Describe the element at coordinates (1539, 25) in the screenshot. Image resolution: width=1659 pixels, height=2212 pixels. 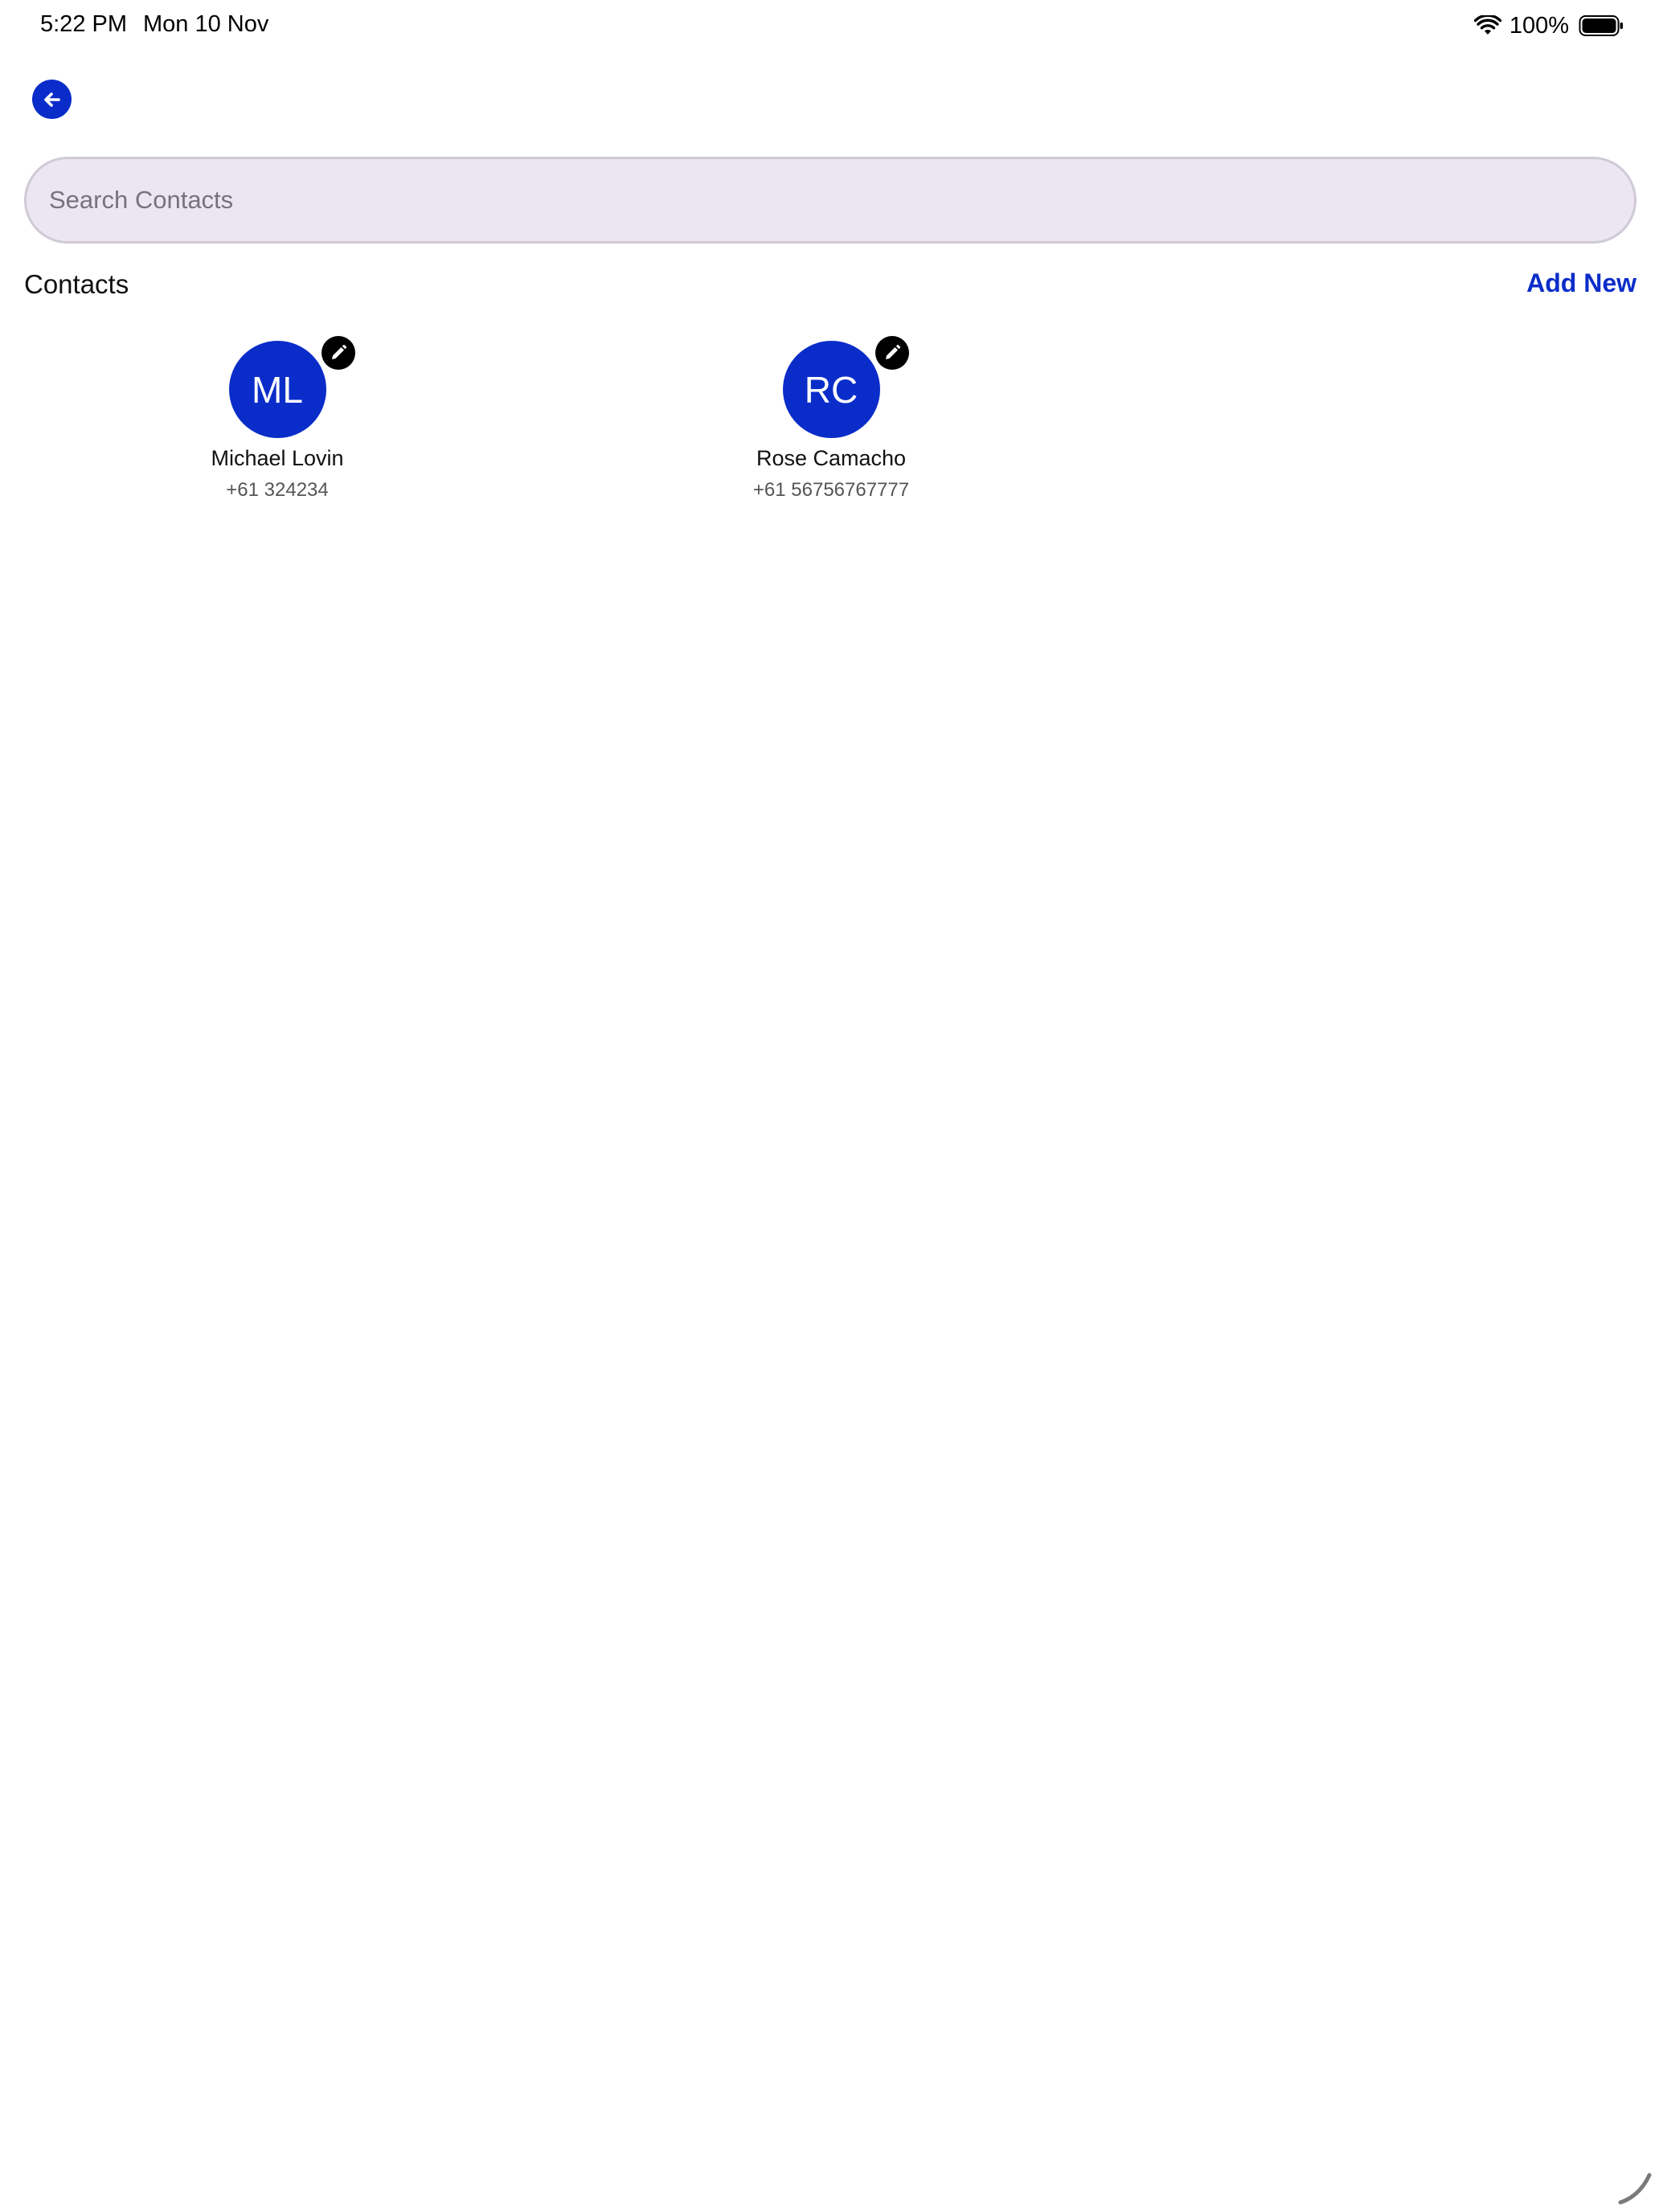
I see `battery-percentage: 100%` at that location.